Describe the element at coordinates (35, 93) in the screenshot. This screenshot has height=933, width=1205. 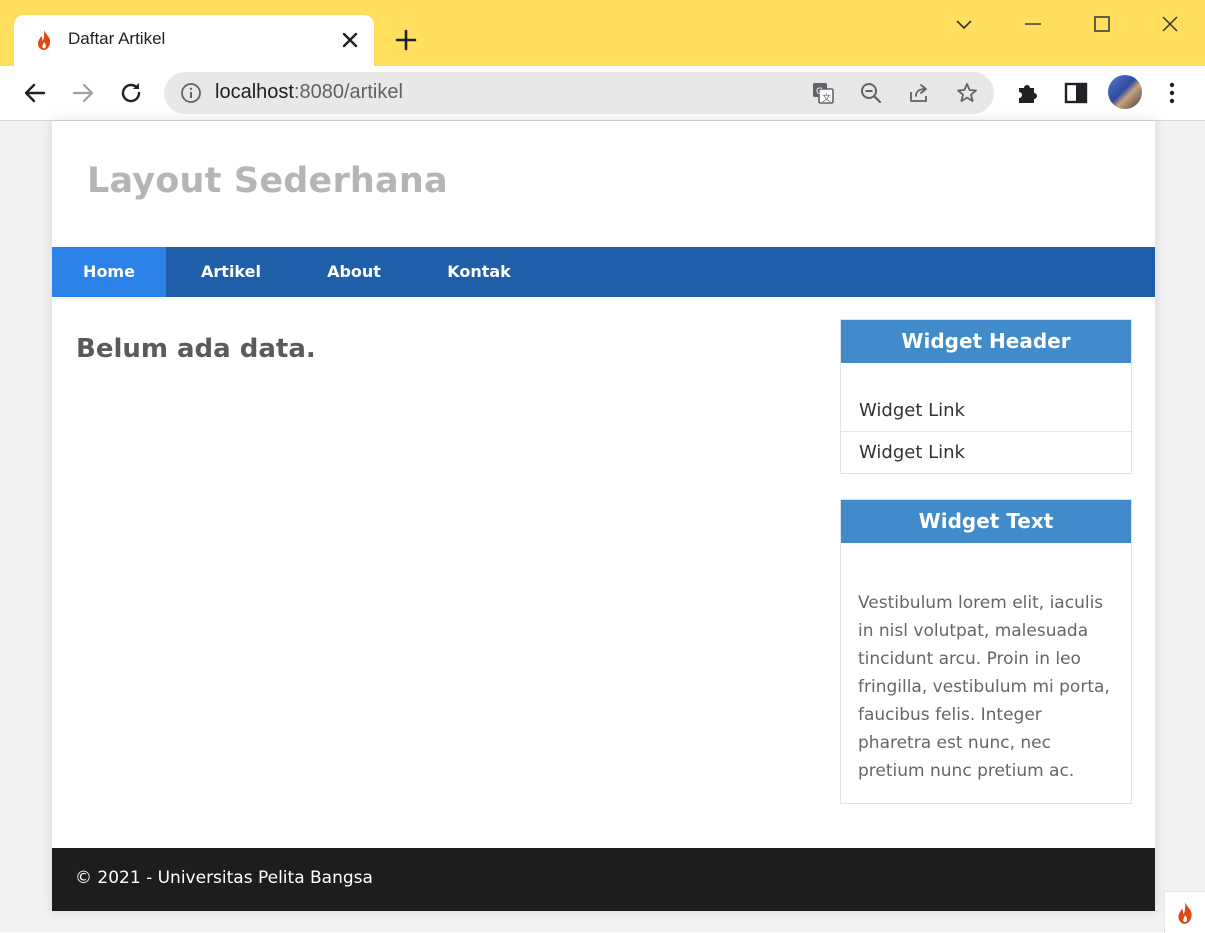
I see `back-arrow-icon` at that location.